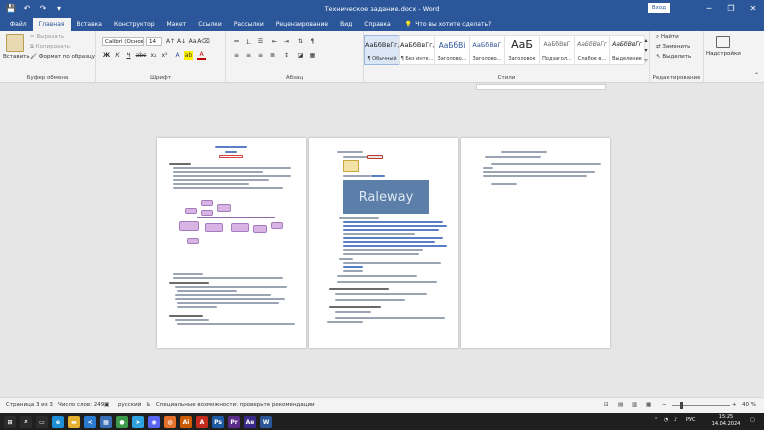  I want to click on styles-scroll-up-icon: ▴, so click(646, 40).